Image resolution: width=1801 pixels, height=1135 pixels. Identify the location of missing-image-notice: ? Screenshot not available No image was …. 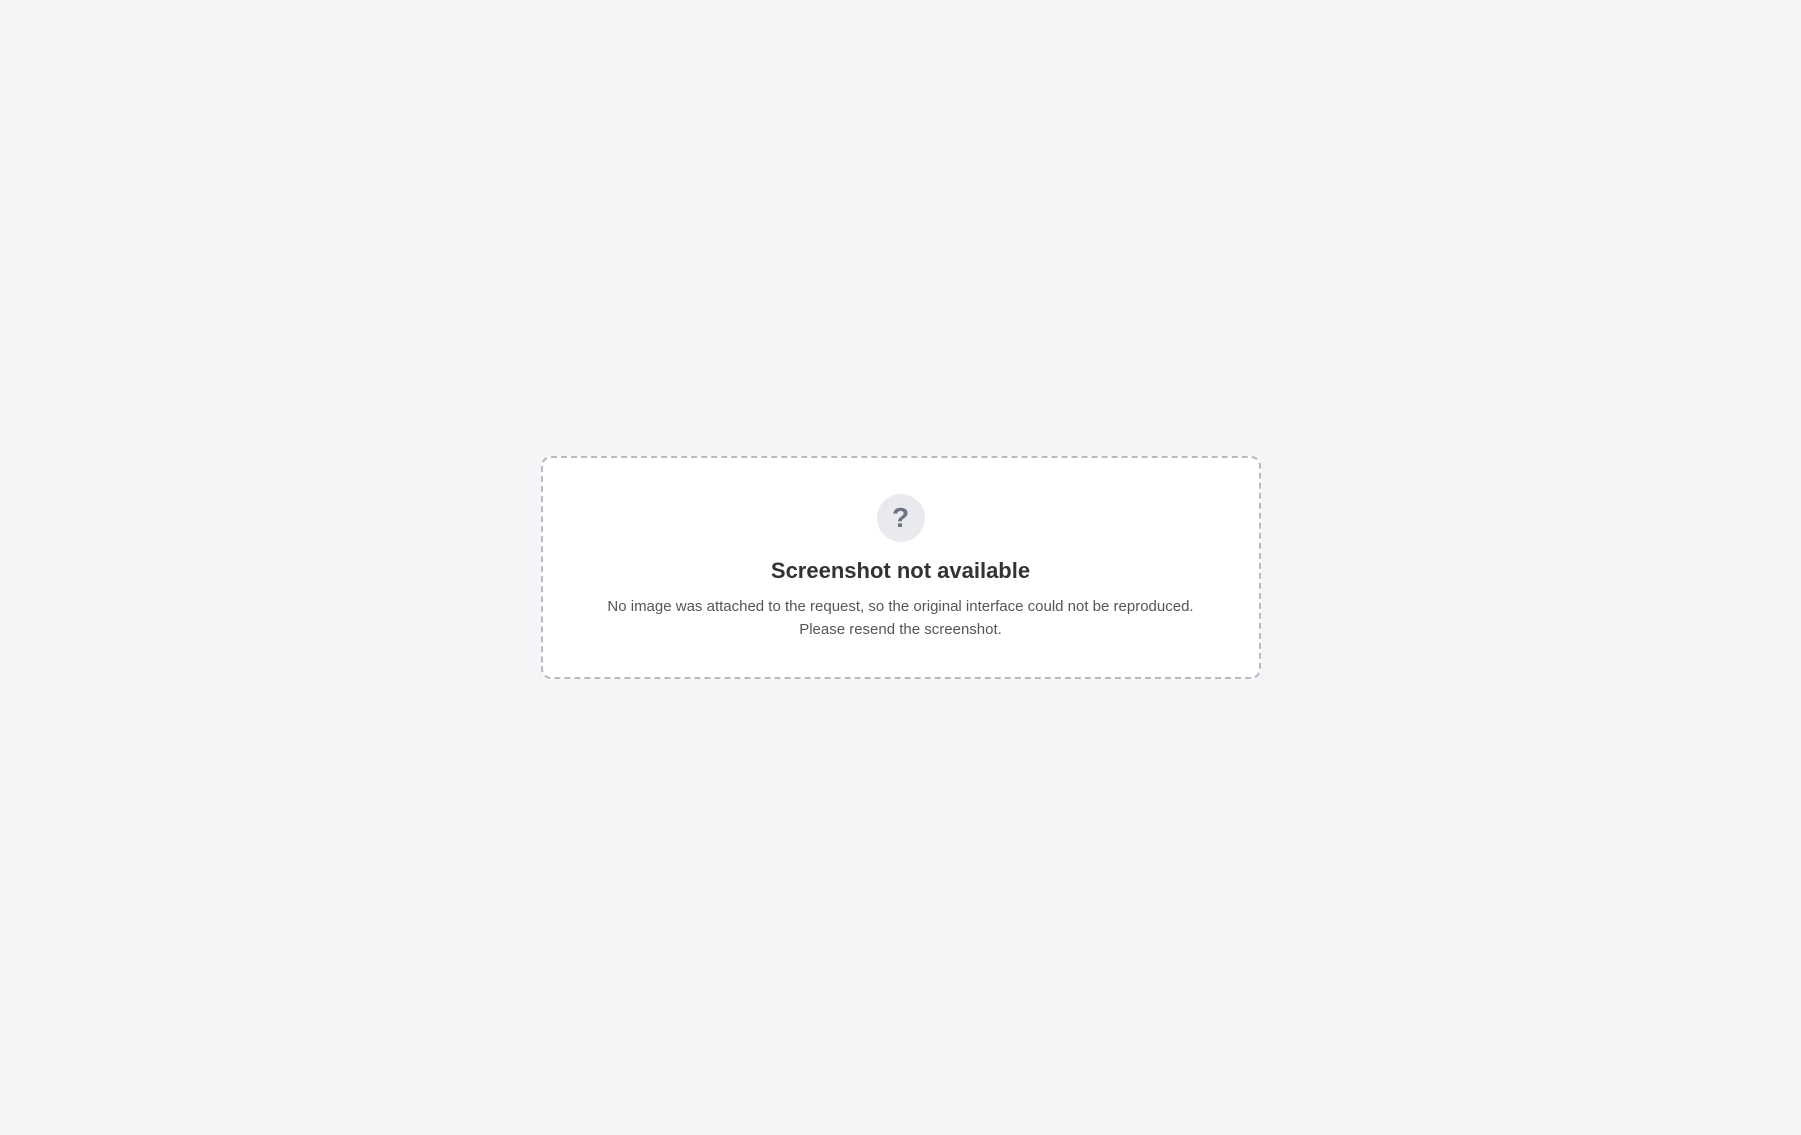
(900, 567).